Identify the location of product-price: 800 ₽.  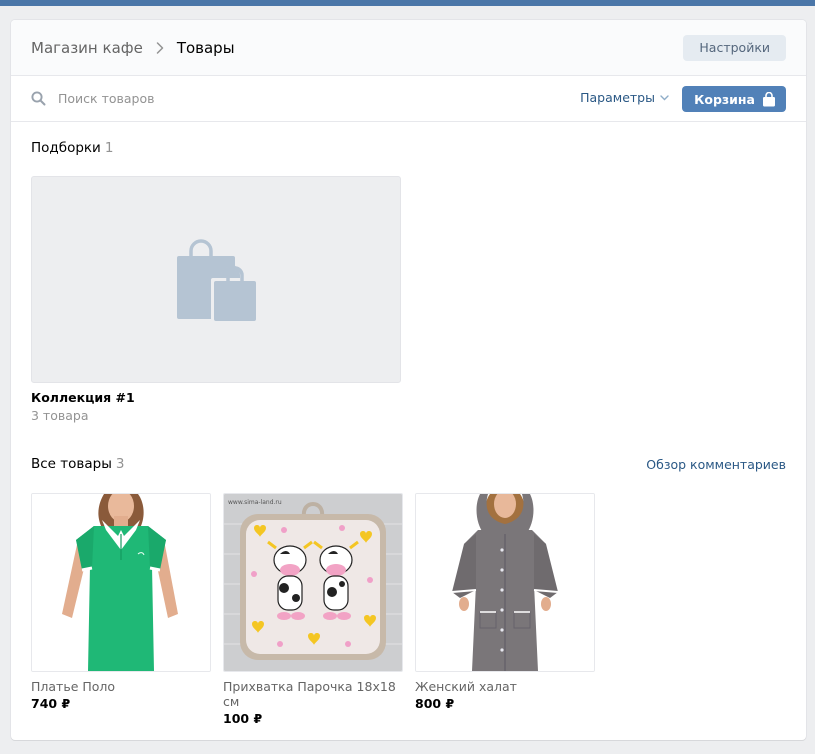
(435, 703).